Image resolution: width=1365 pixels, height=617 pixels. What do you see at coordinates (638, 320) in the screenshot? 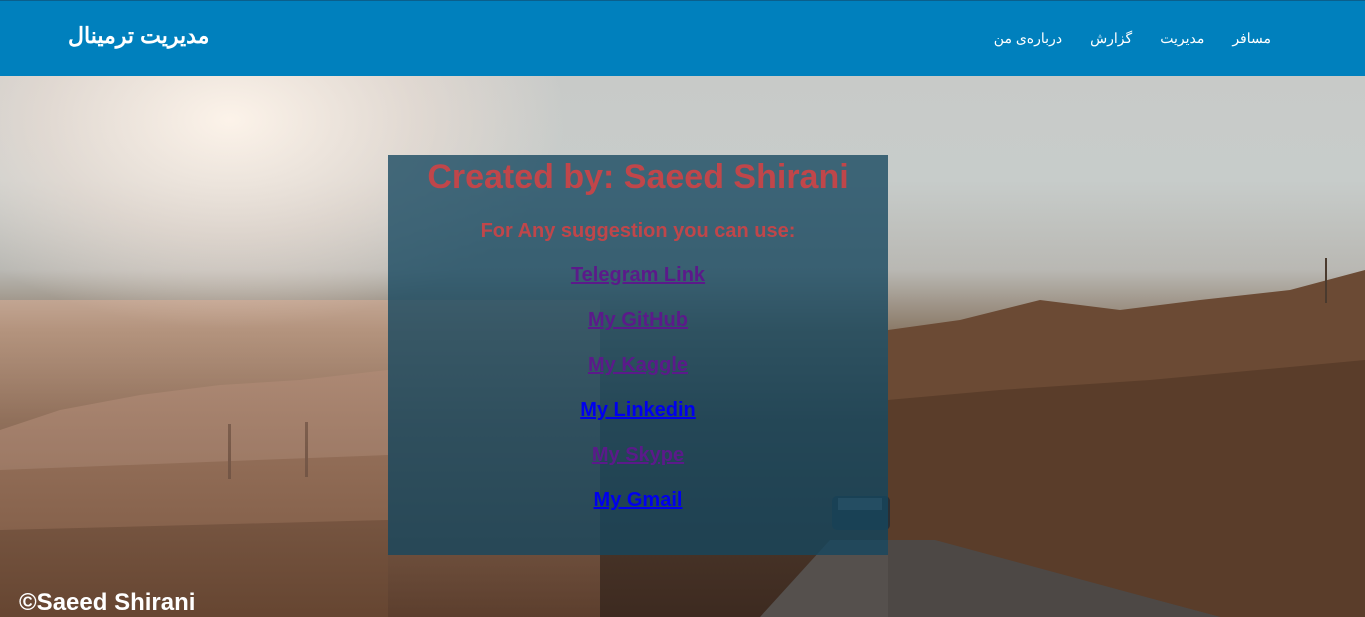
I see `github-link: My GitHub` at bounding box center [638, 320].